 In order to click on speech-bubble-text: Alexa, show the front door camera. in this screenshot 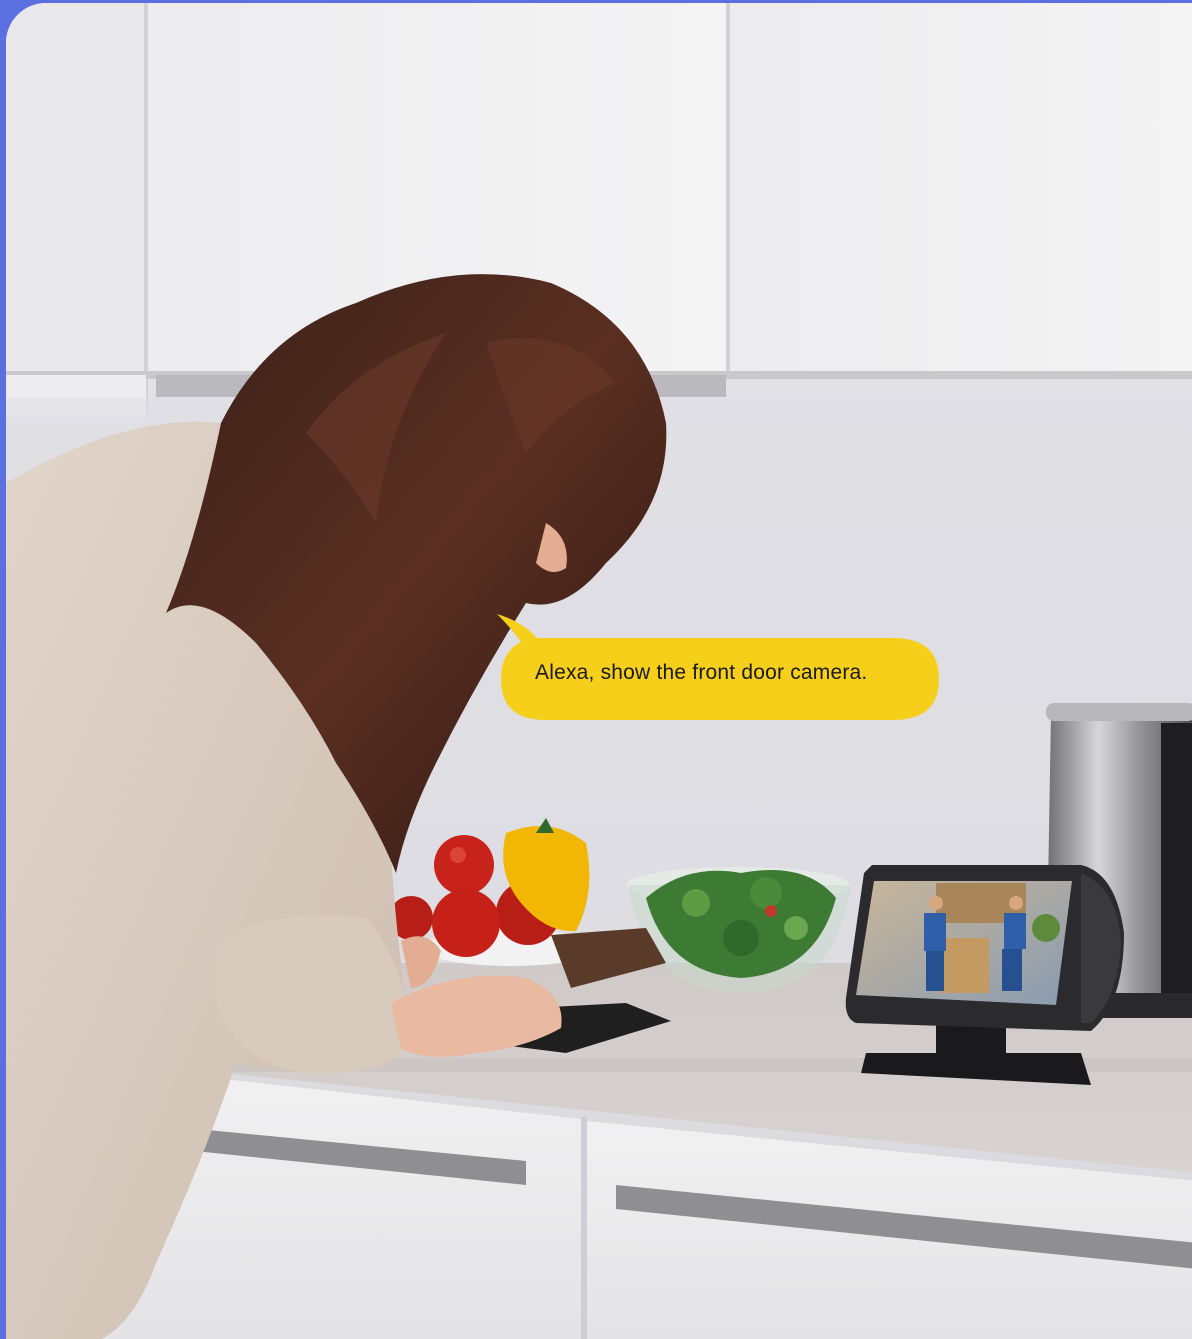, I will do `click(701, 672)`.